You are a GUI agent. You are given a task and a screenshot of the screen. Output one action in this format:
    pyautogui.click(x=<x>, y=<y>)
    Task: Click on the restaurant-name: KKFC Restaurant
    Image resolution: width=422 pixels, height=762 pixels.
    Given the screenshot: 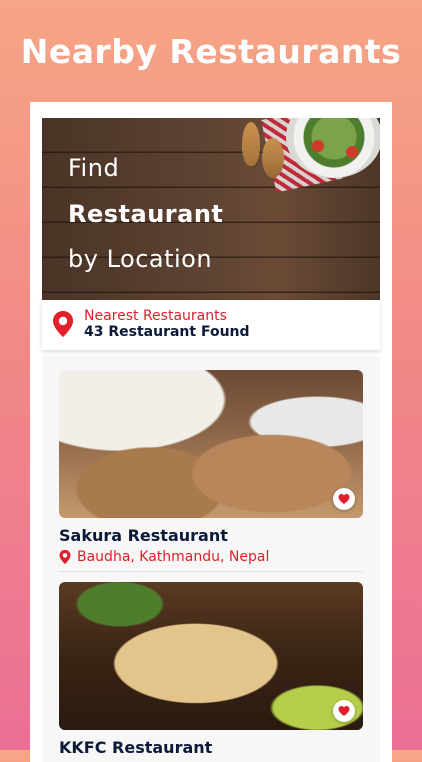 What is the action you would take?
    pyautogui.click(x=211, y=747)
    